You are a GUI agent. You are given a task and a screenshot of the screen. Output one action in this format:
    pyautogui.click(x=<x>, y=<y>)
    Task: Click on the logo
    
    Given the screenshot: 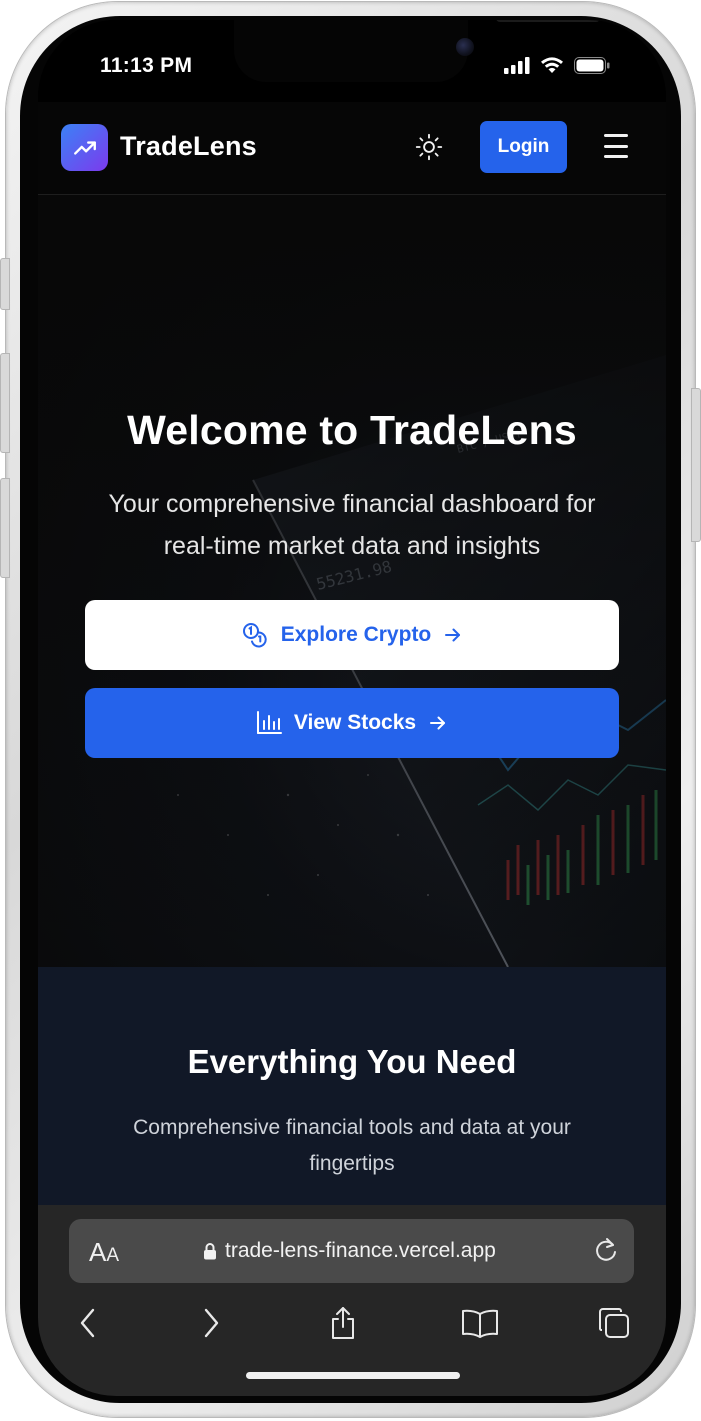 What is the action you would take?
    pyautogui.click(x=84, y=147)
    